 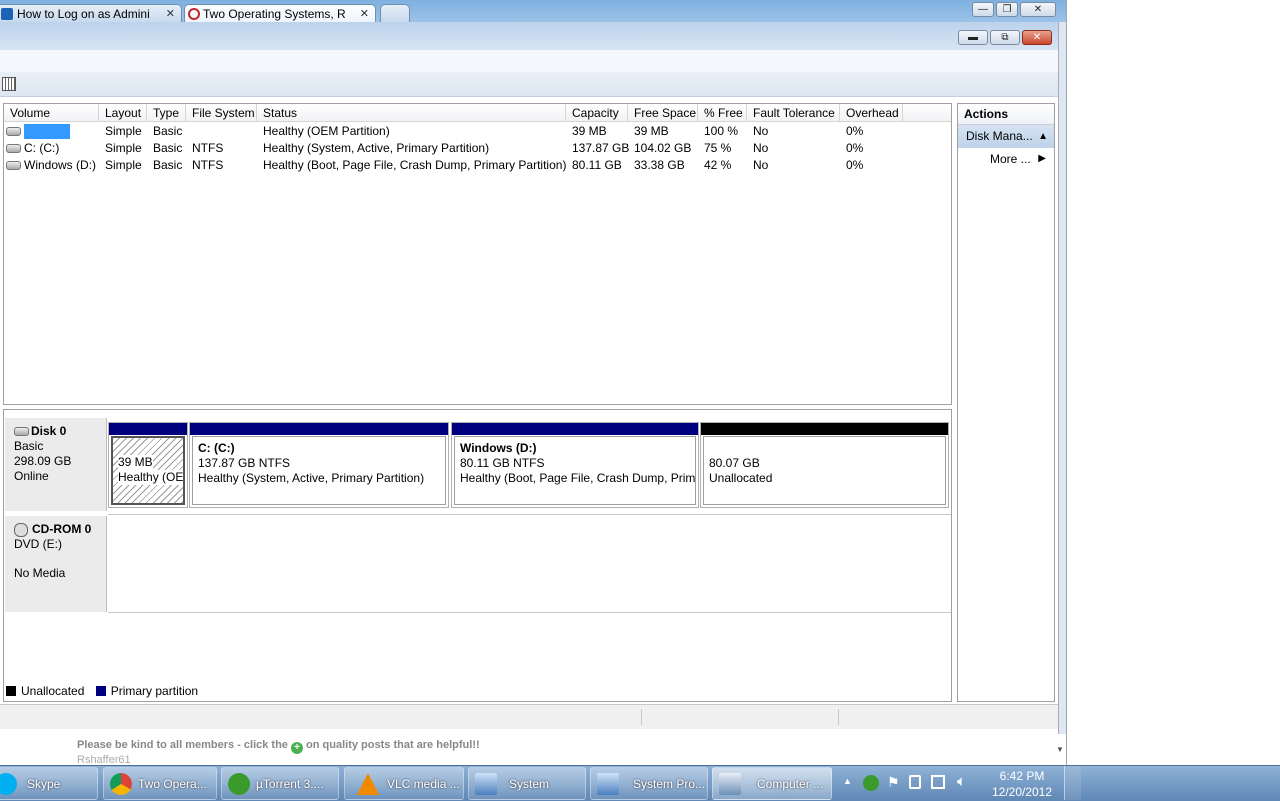 What do you see at coordinates (56, 564) in the screenshot?
I see `cdrom-0-info: CD-ROM 0 DVD (E:) No Media` at bounding box center [56, 564].